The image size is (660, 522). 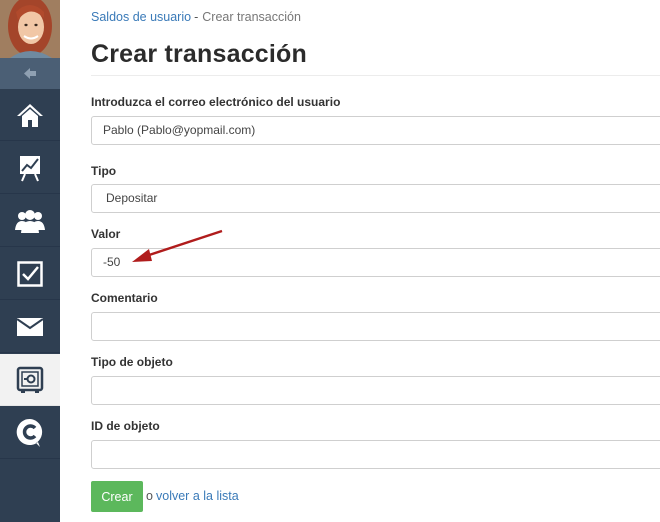 I want to click on sidebar-item-home, so click(x=30, y=115).